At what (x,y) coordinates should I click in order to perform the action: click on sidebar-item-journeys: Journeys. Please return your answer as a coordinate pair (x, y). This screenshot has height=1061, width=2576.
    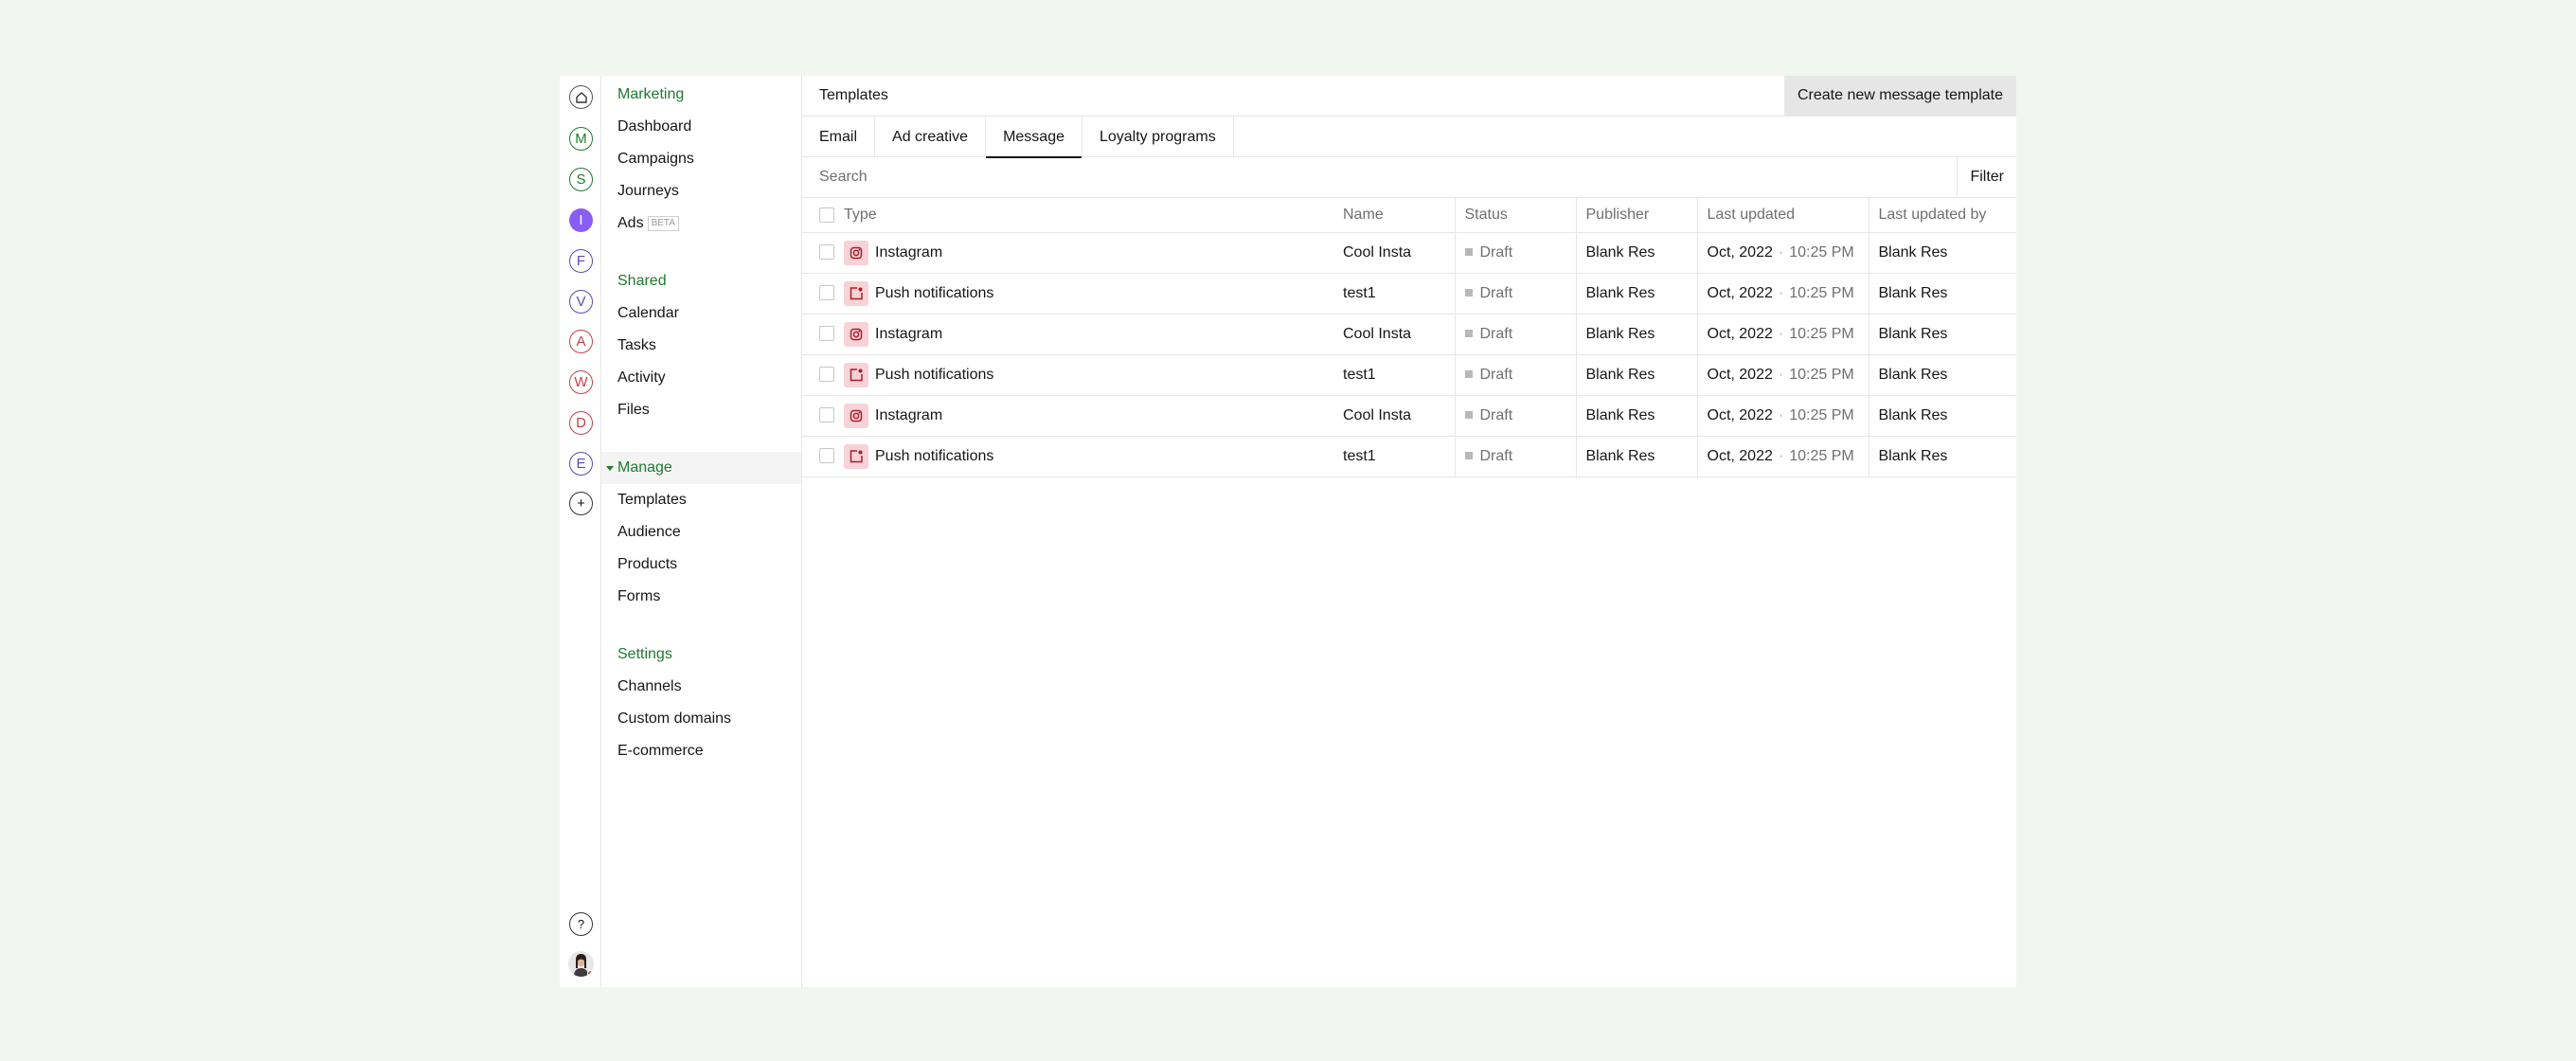
    Looking at the image, I should click on (701, 191).